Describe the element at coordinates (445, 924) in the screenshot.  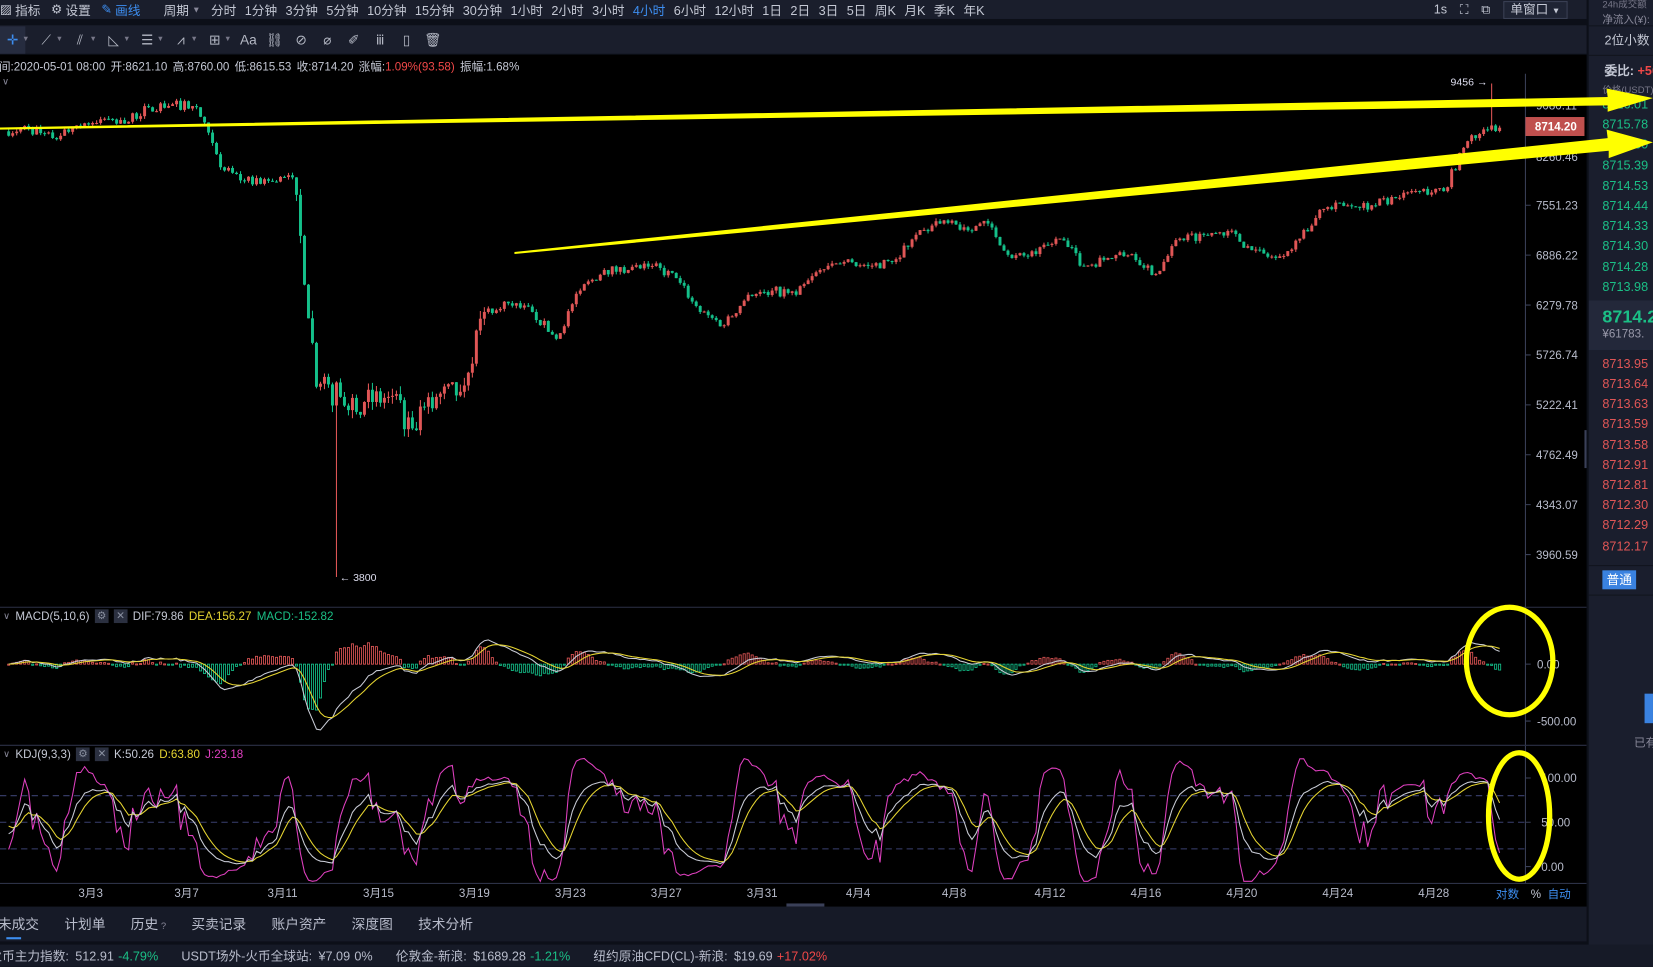
I see `tab-6: 技术分析` at that location.